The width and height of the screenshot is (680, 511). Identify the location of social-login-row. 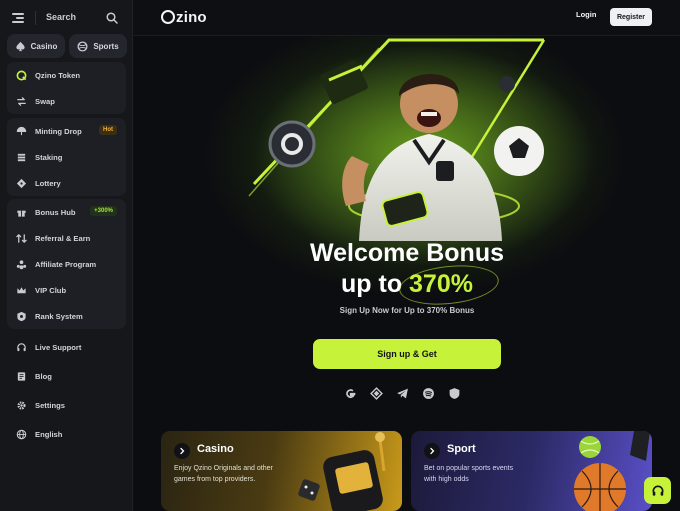
(402, 393).